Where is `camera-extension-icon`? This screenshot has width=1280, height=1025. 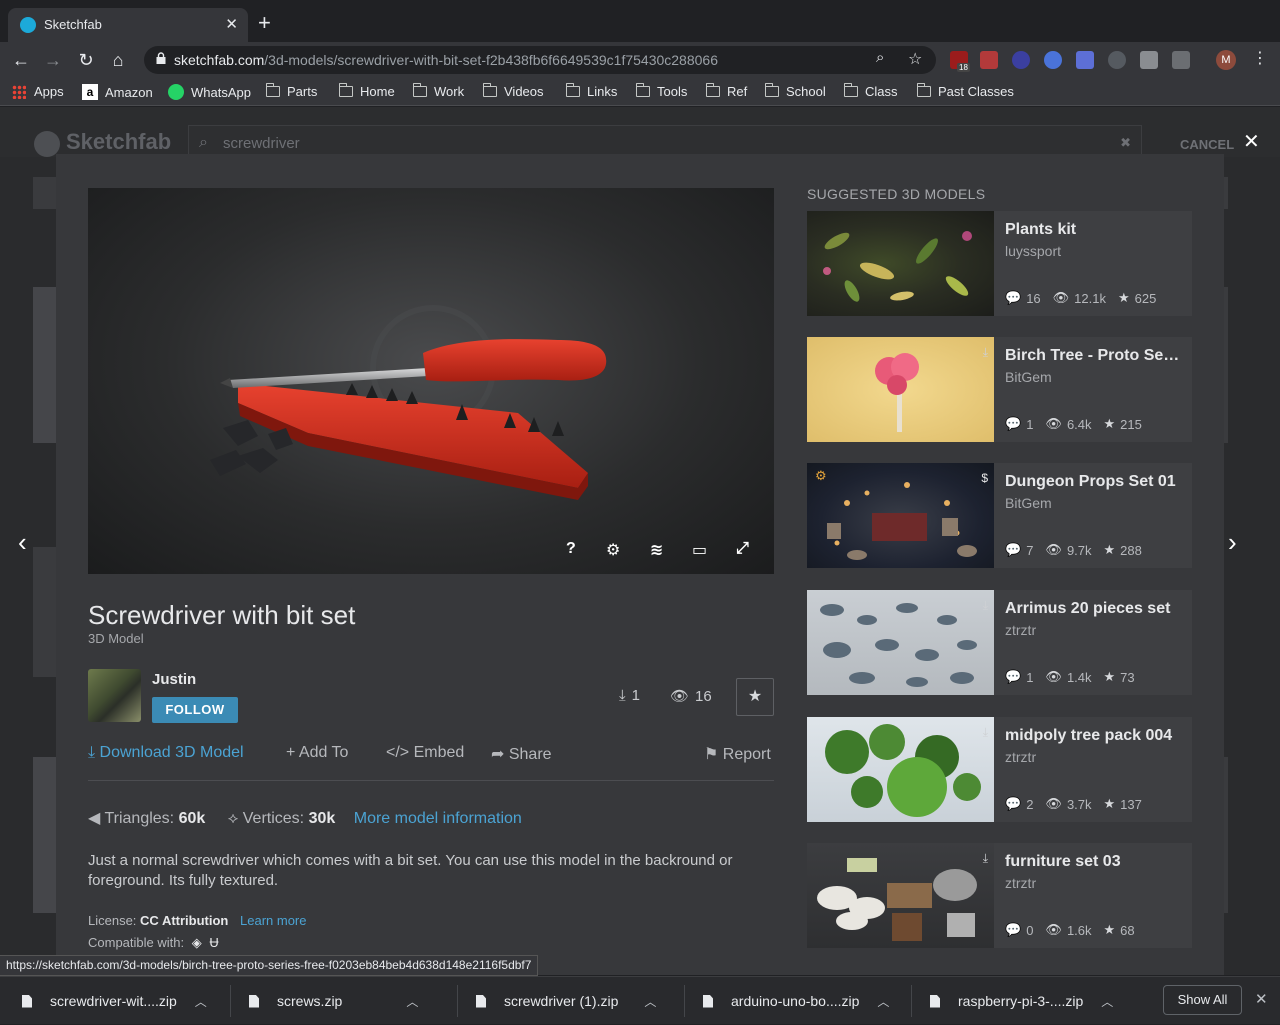 camera-extension-icon is located at coordinates (1149, 60).